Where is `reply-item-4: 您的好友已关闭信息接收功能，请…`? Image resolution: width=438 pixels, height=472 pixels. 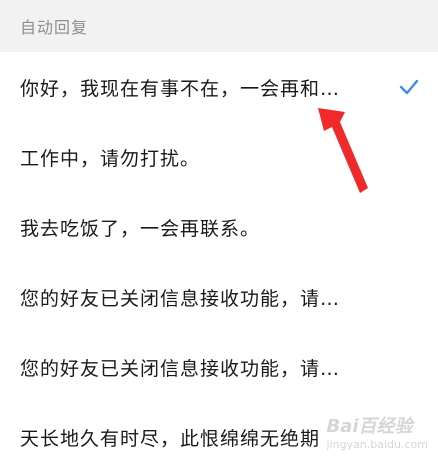 reply-item-4: 您的好友已关闭信息接收功能，请… is located at coordinates (219, 297).